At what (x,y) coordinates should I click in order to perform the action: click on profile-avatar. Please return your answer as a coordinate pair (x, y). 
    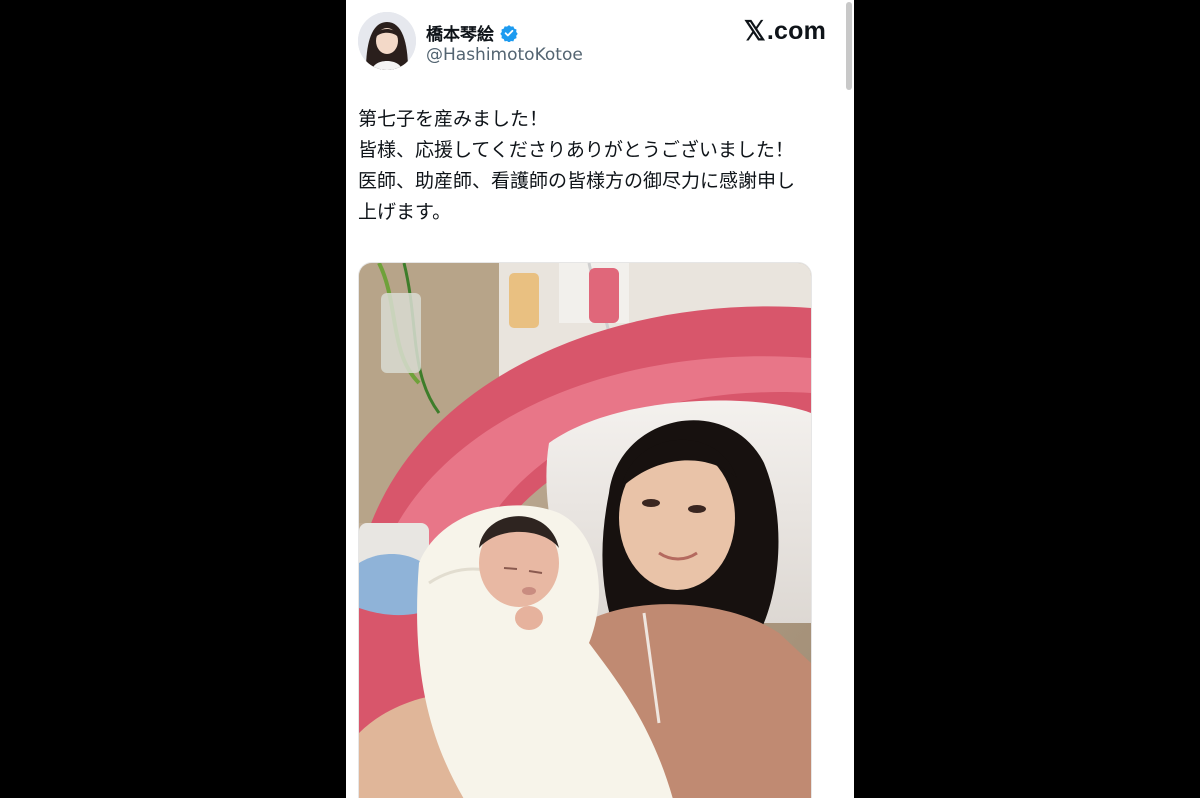
    Looking at the image, I should click on (387, 41).